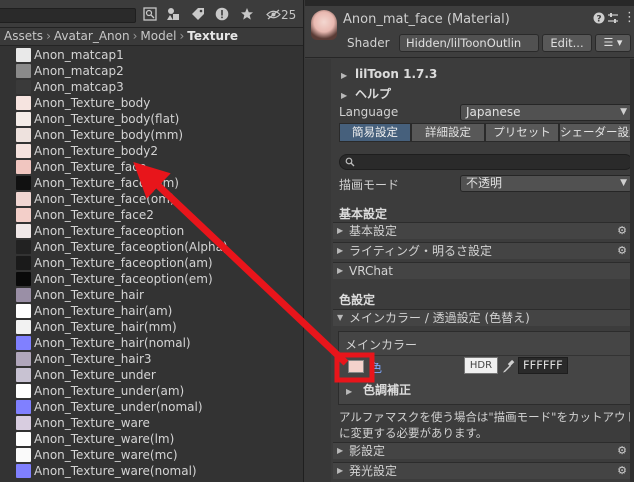  Describe the element at coordinates (508, 365) in the screenshot. I see `eyedropper-icon` at that location.